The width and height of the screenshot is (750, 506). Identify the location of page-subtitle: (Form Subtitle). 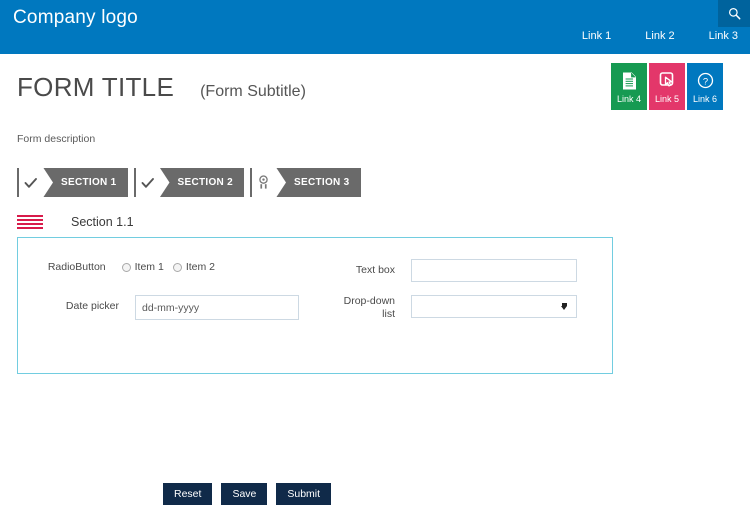
(253, 91).